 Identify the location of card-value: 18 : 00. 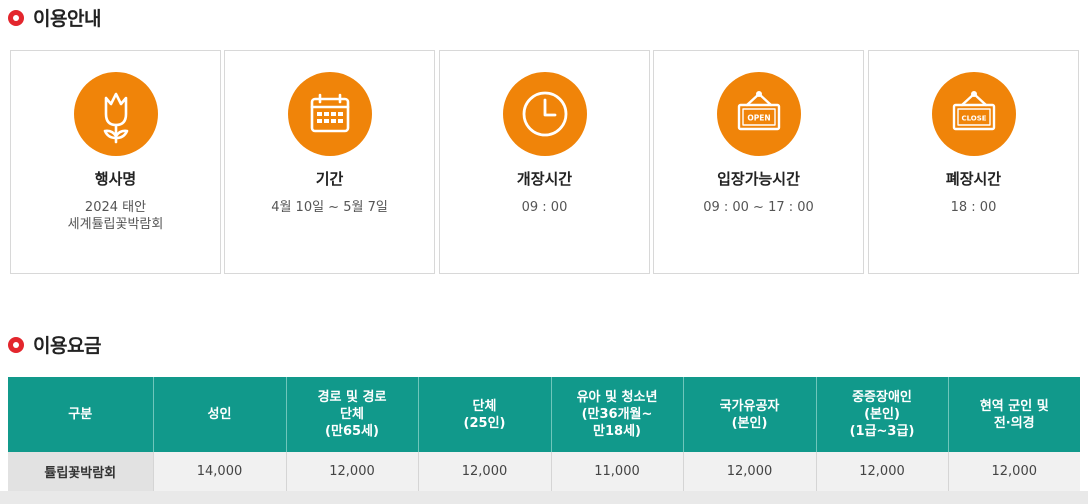
(973, 207).